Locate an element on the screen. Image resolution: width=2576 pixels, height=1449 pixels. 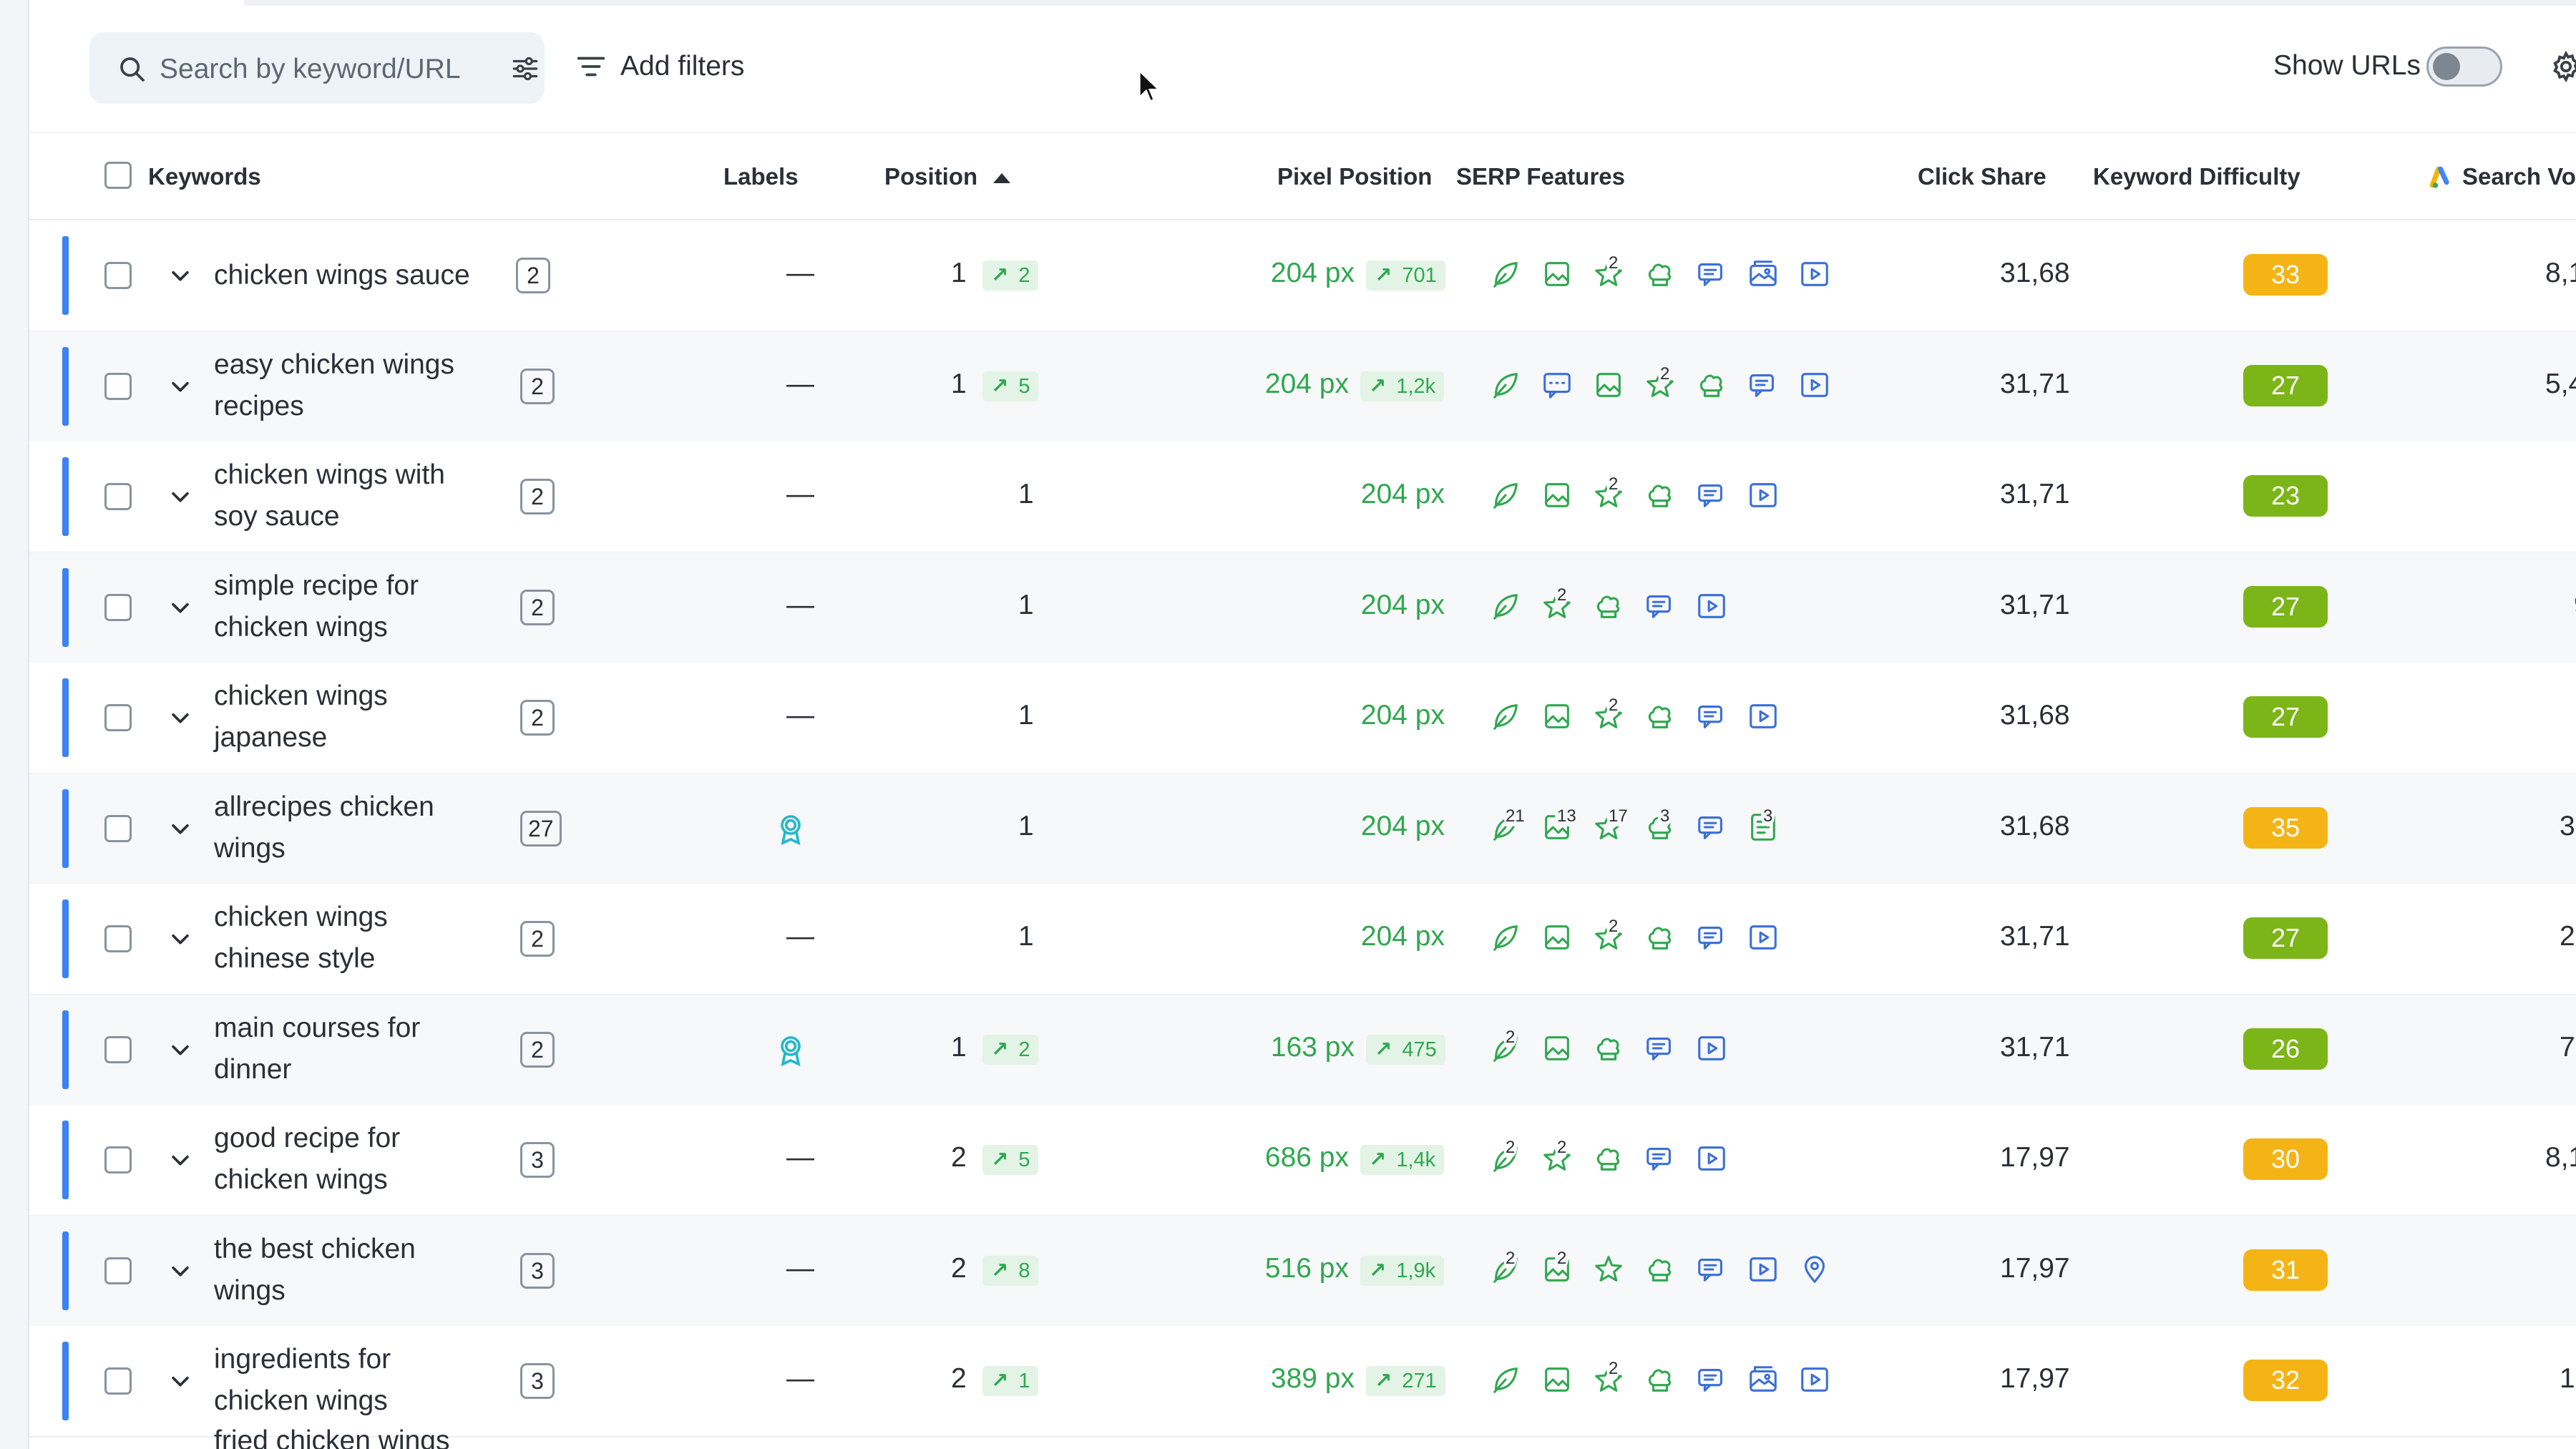
col-keyword-difficulty: Keyword Difficulty is located at coordinates (2197, 176).